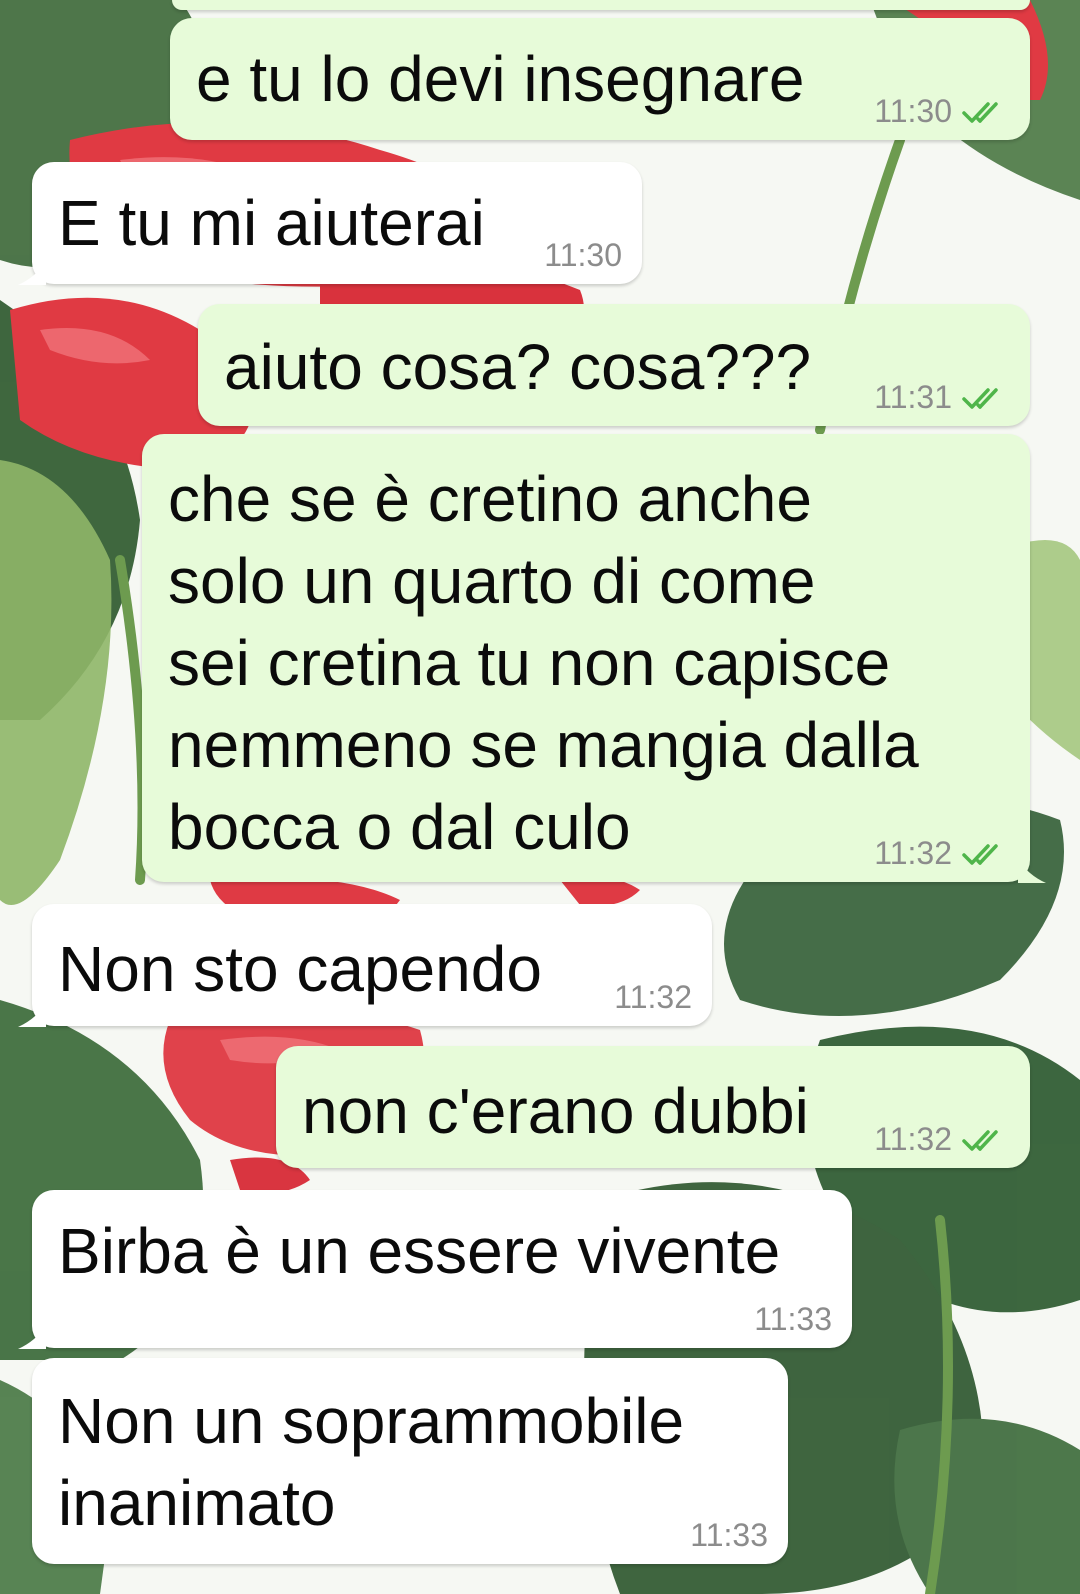 This screenshot has width=1080, height=1594. What do you see at coordinates (419, 1251) in the screenshot?
I see `message-text: Birba è un essere vivente` at bounding box center [419, 1251].